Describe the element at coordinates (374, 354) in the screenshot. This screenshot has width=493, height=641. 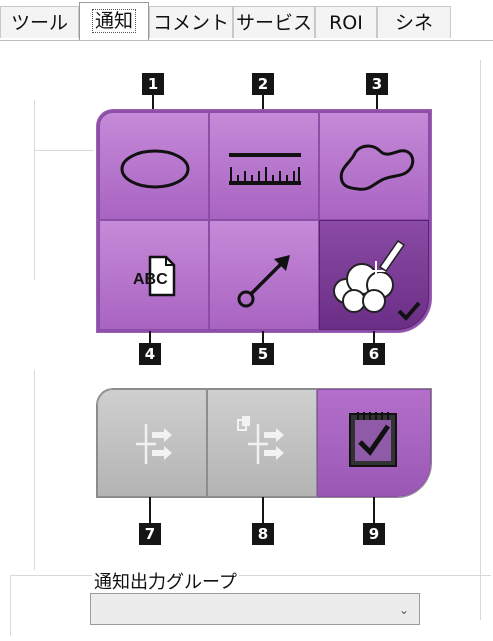
I see `callout-6: 6` at that location.